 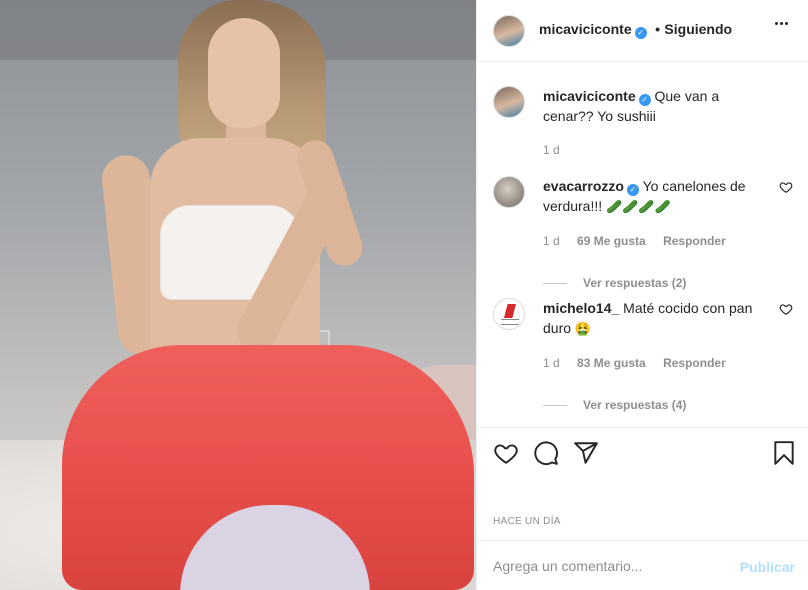 What do you see at coordinates (658, 241) in the screenshot?
I see `comment-meta: 1 d 69 Me gusta Responder` at bounding box center [658, 241].